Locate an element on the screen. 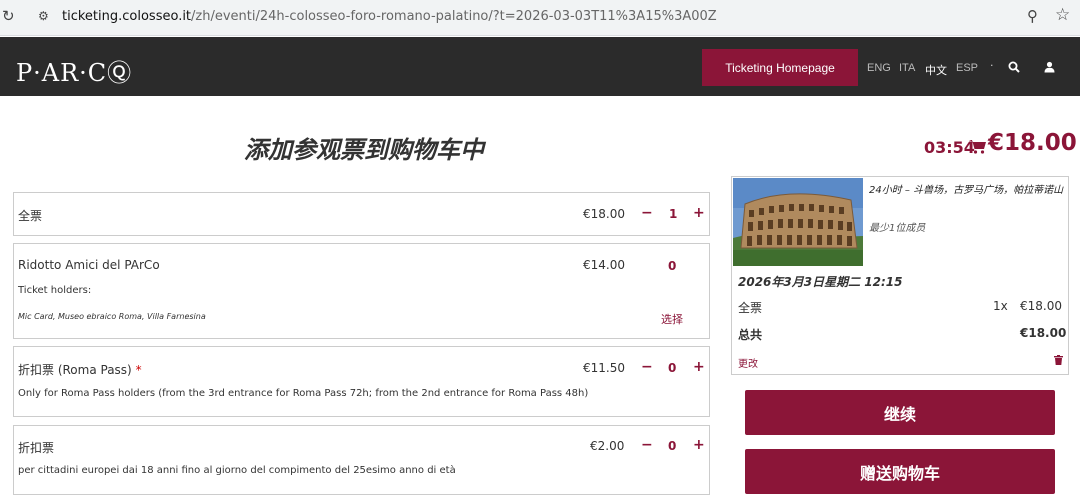 This screenshot has height=499, width=1080. summary-date: 2026年3月3日星期二 12:15 is located at coordinates (820, 282).